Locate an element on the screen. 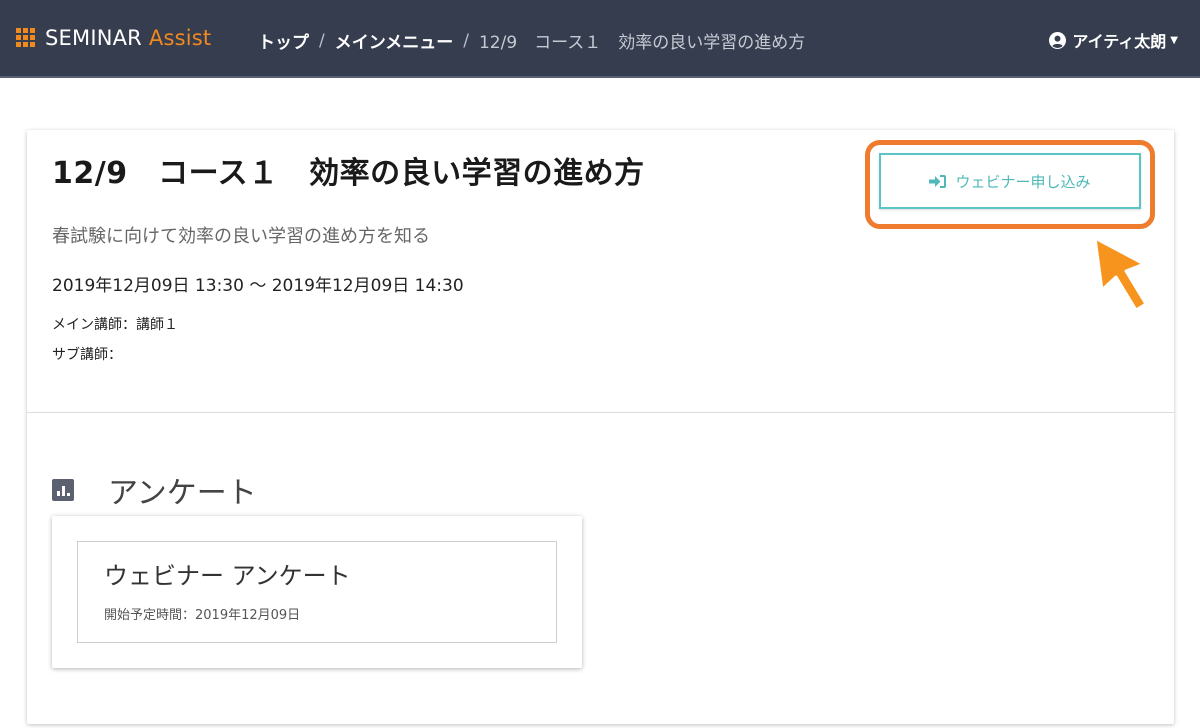  breadcrumb-main-menu-link: メインメニュー is located at coordinates (394, 40).